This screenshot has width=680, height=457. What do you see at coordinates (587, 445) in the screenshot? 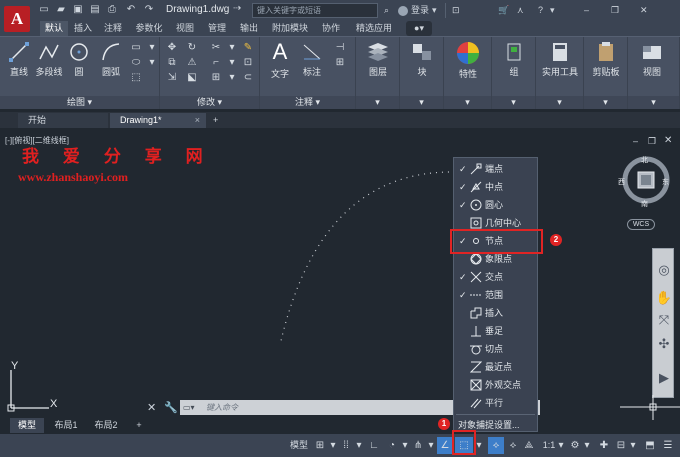
I see `workspace-dropdown-icon: ▾` at bounding box center [587, 445].